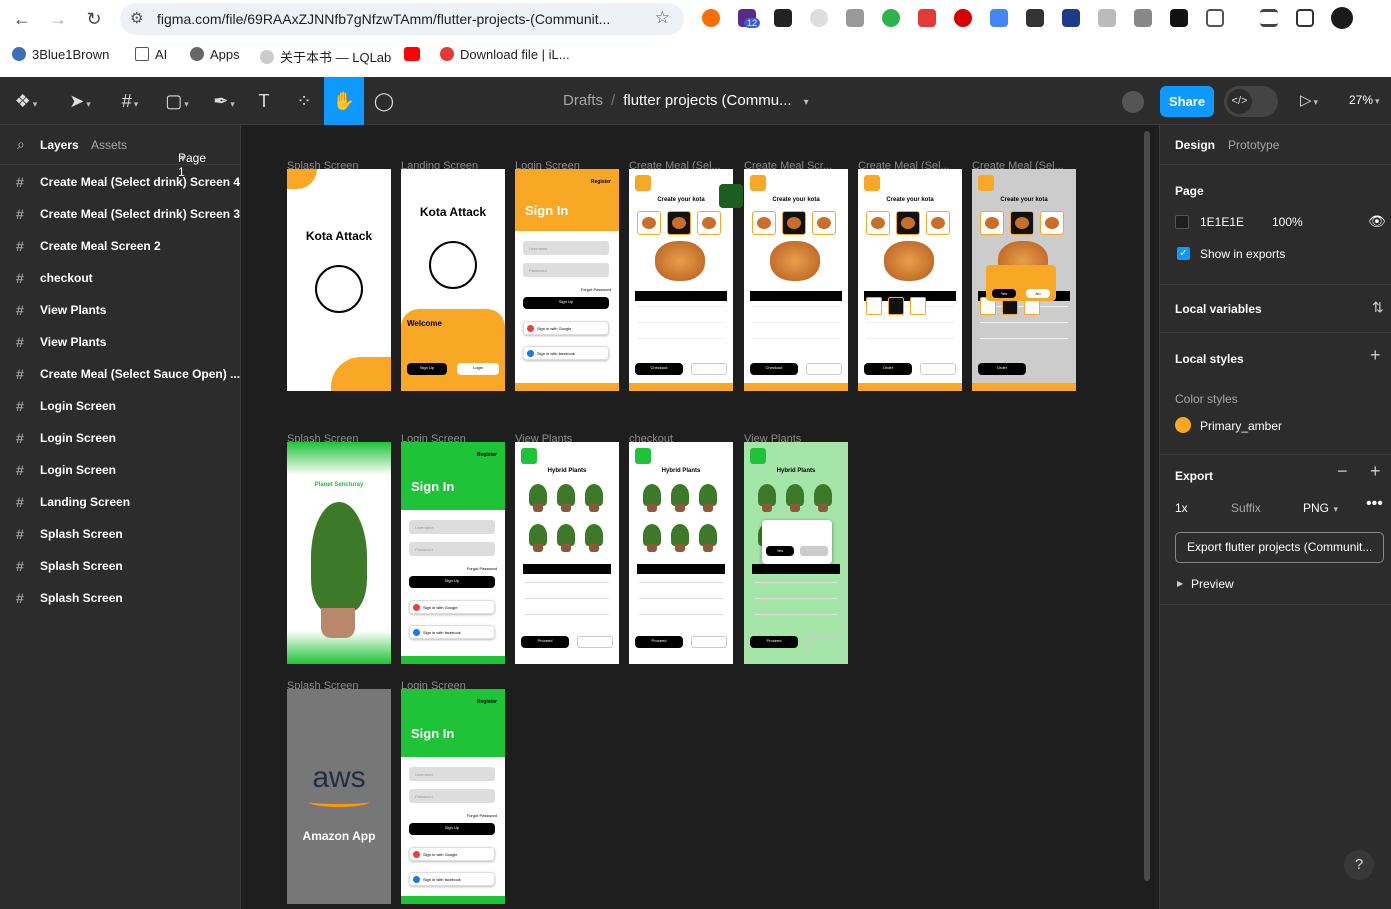  I want to click on page-color-swatch, so click(1182, 222).